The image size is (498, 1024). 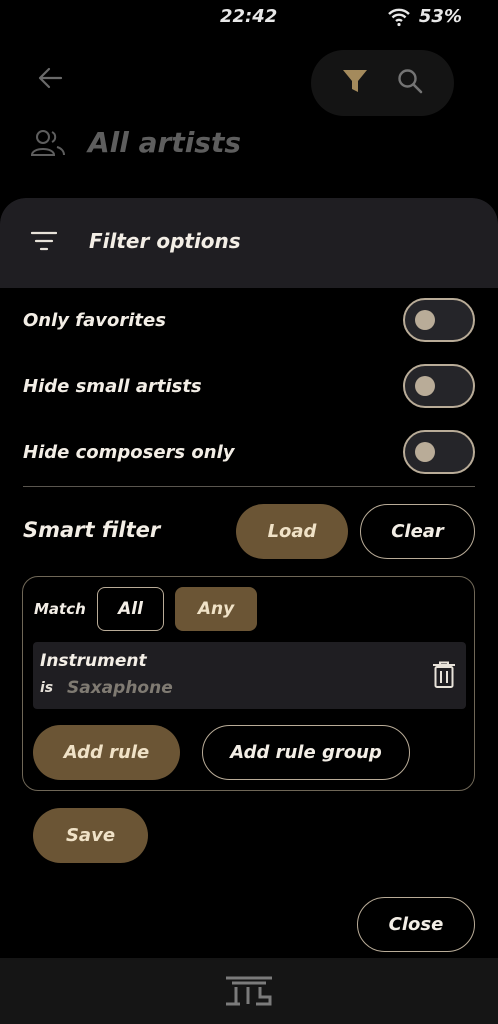 What do you see at coordinates (44, 241) in the screenshot?
I see `sort-lines-icon` at bounding box center [44, 241].